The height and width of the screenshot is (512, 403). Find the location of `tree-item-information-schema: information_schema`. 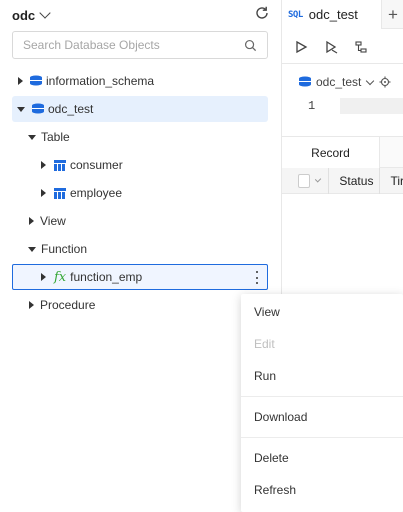

tree-item-information-schema: information_schema is located at coordinates (140, 81).